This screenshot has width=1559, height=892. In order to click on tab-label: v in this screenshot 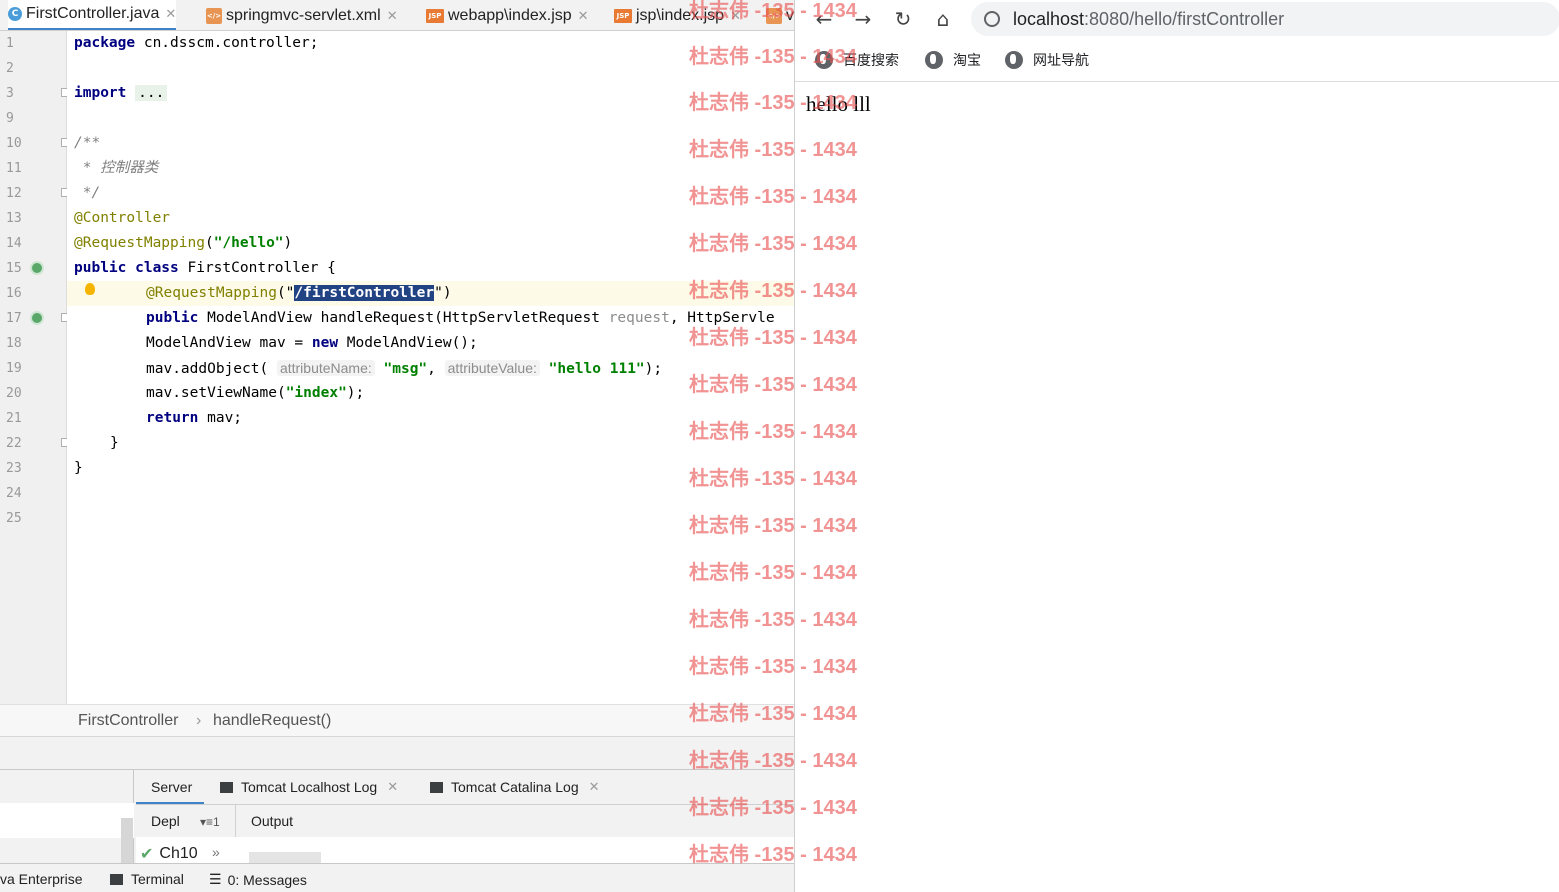, I will do `click(790, 15)`.